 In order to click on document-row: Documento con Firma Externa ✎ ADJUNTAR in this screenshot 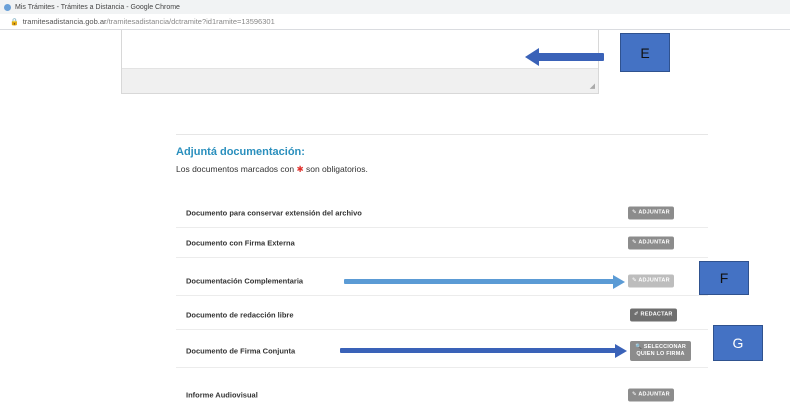, I will do `click(442, 243)`.